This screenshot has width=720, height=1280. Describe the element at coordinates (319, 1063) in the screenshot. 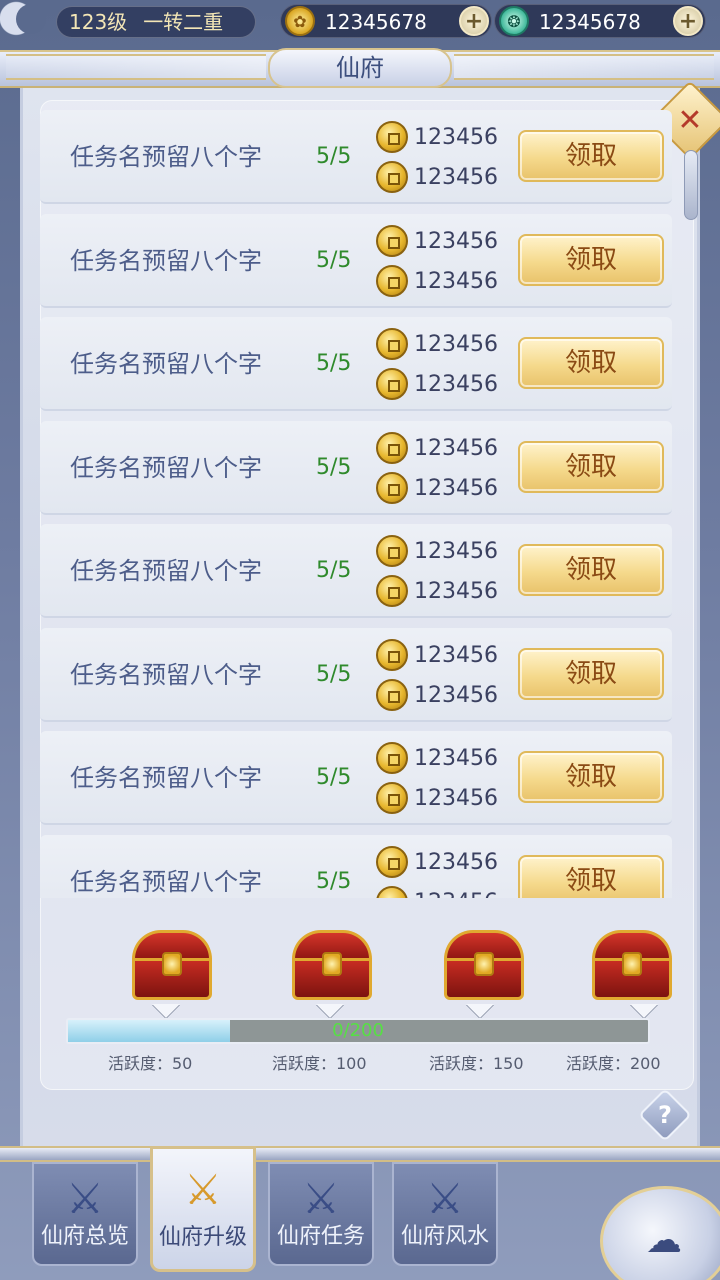

I see `milestone-label: 活跃度：100` at that location.